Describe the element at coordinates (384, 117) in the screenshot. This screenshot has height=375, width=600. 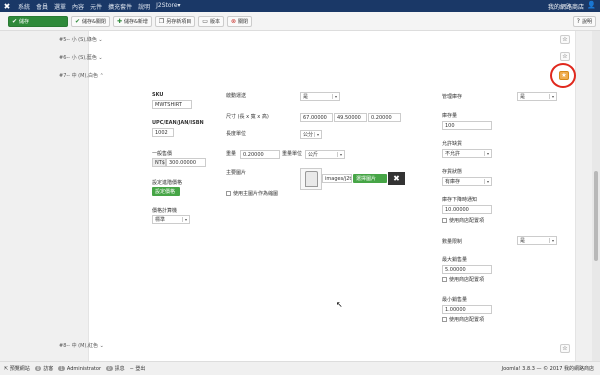
I see `height-input: 0.20000` at that location.